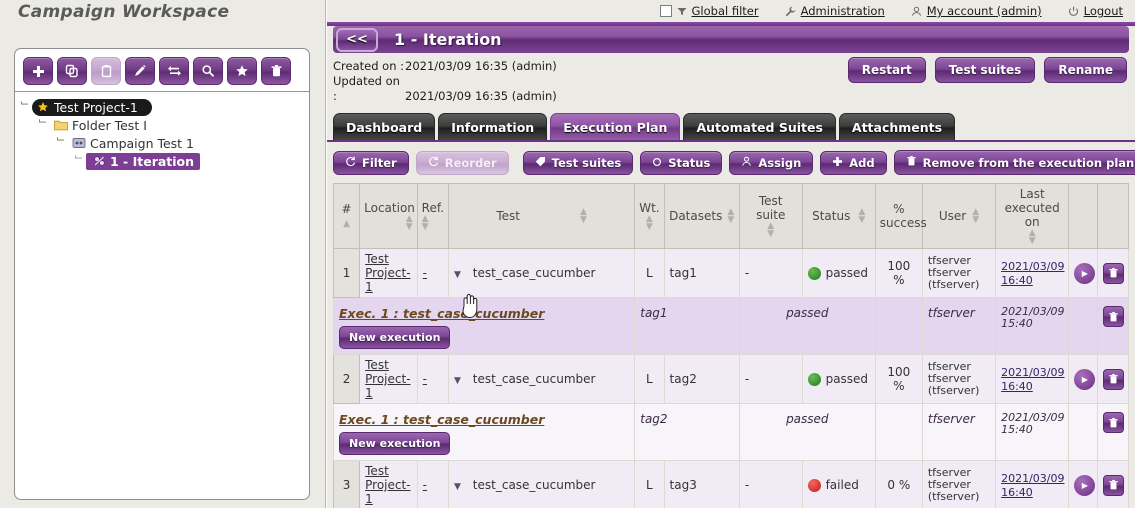  What do you see at coordinates (433, 216) in the screenshot?
I see `column-header-ref: Ref. ▲ ▼` at bounding box center [433, 216].